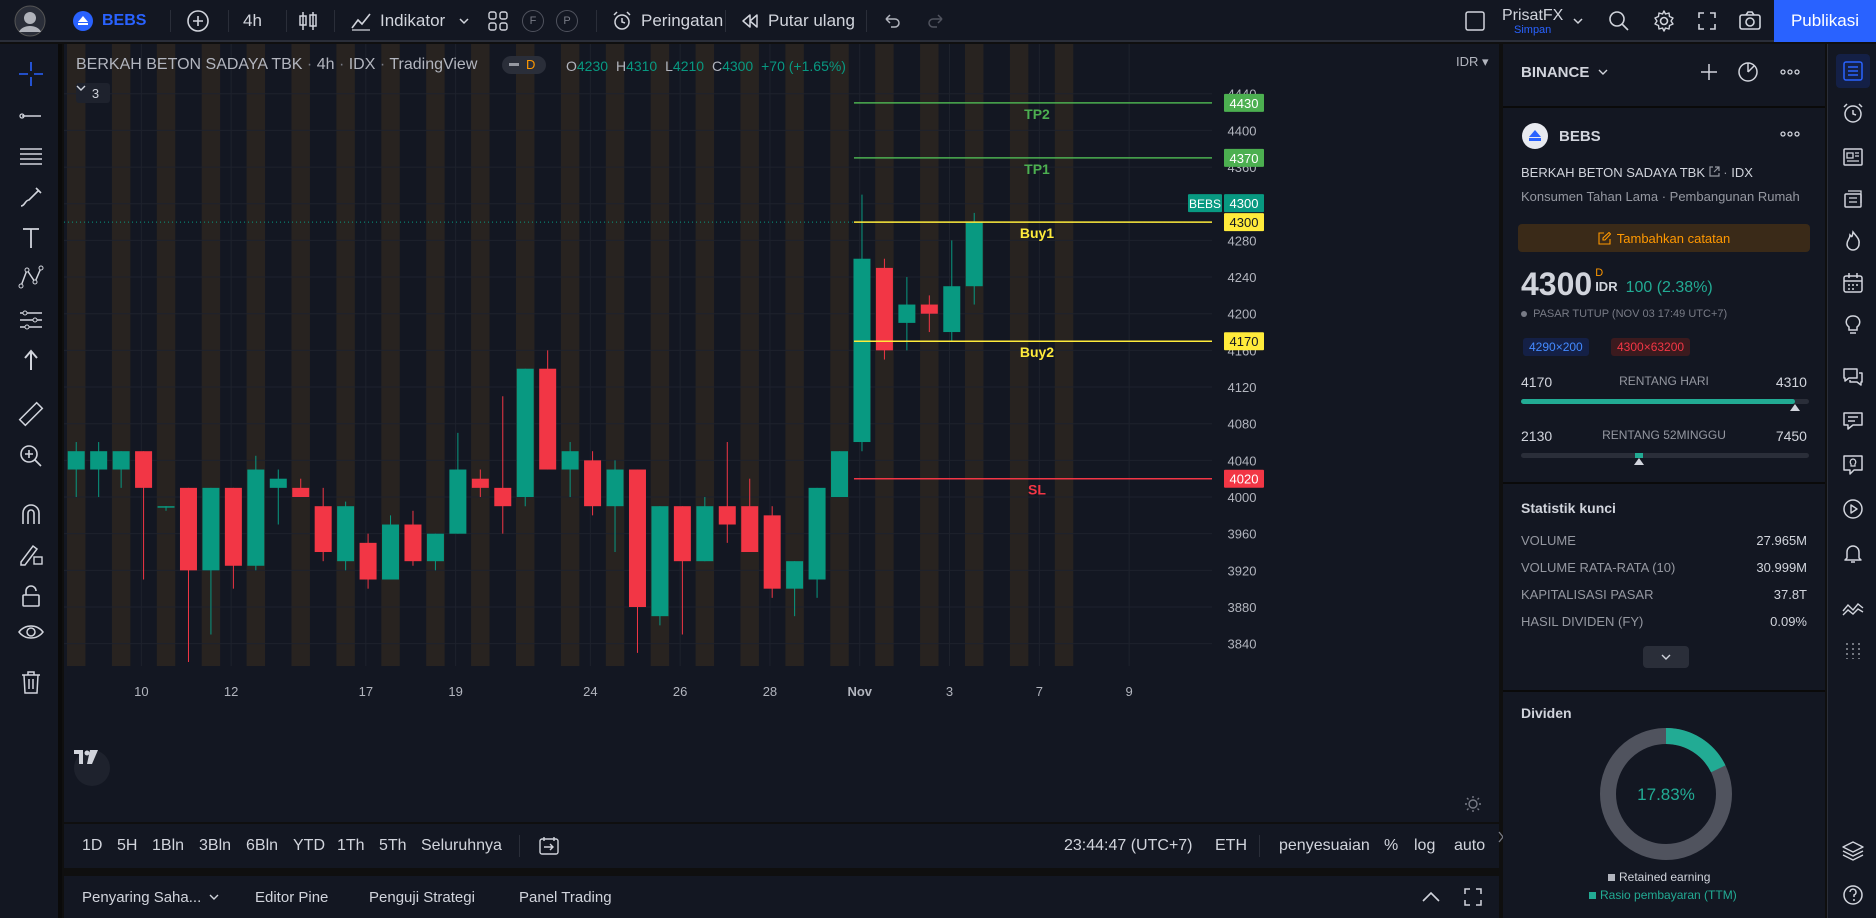 The height and width of the screenshot is (918, 1876). I want to click on fib-tool, so click(31, 156).